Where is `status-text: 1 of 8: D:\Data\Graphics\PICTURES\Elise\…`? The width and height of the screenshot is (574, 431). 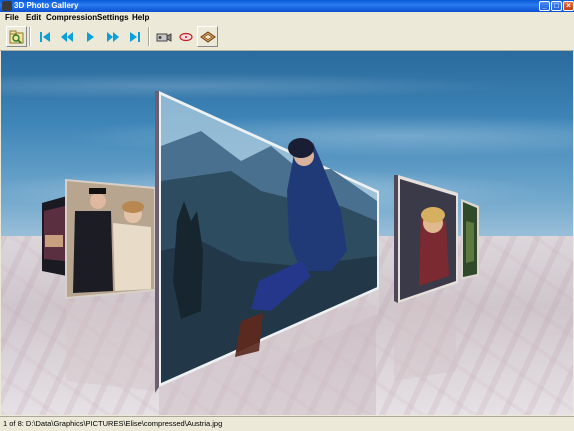
status-text: 1 of 8: D:\Data\Graphics\PICTURES\Elise\… is located at coordinates (113, 423).